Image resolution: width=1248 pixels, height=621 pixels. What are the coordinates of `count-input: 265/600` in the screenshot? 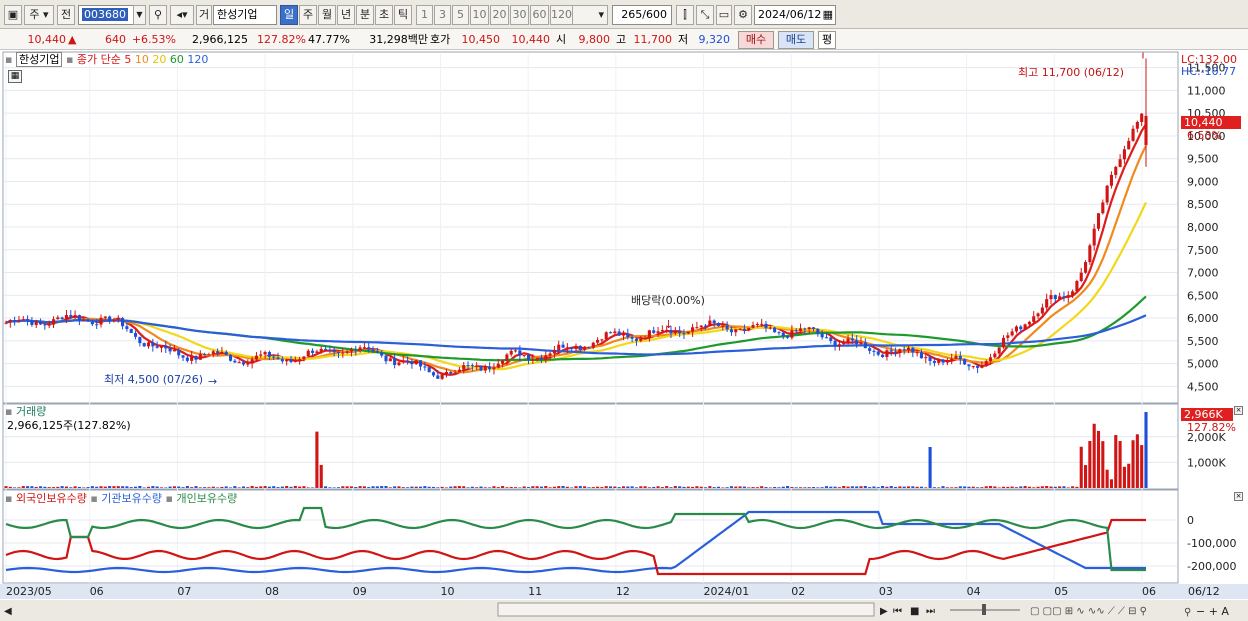 It's located at (642, 15).